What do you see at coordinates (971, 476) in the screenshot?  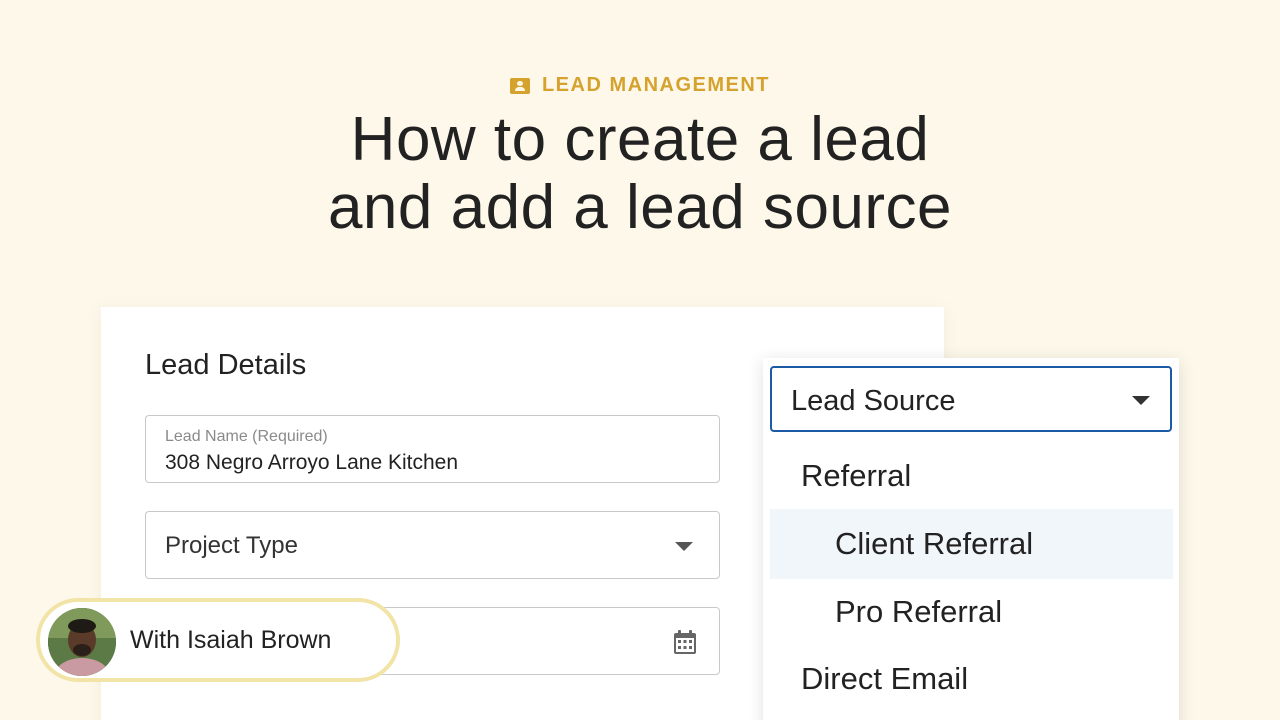 I see `lead-source-option-referral: Referral` at bounding box center [971, 476].